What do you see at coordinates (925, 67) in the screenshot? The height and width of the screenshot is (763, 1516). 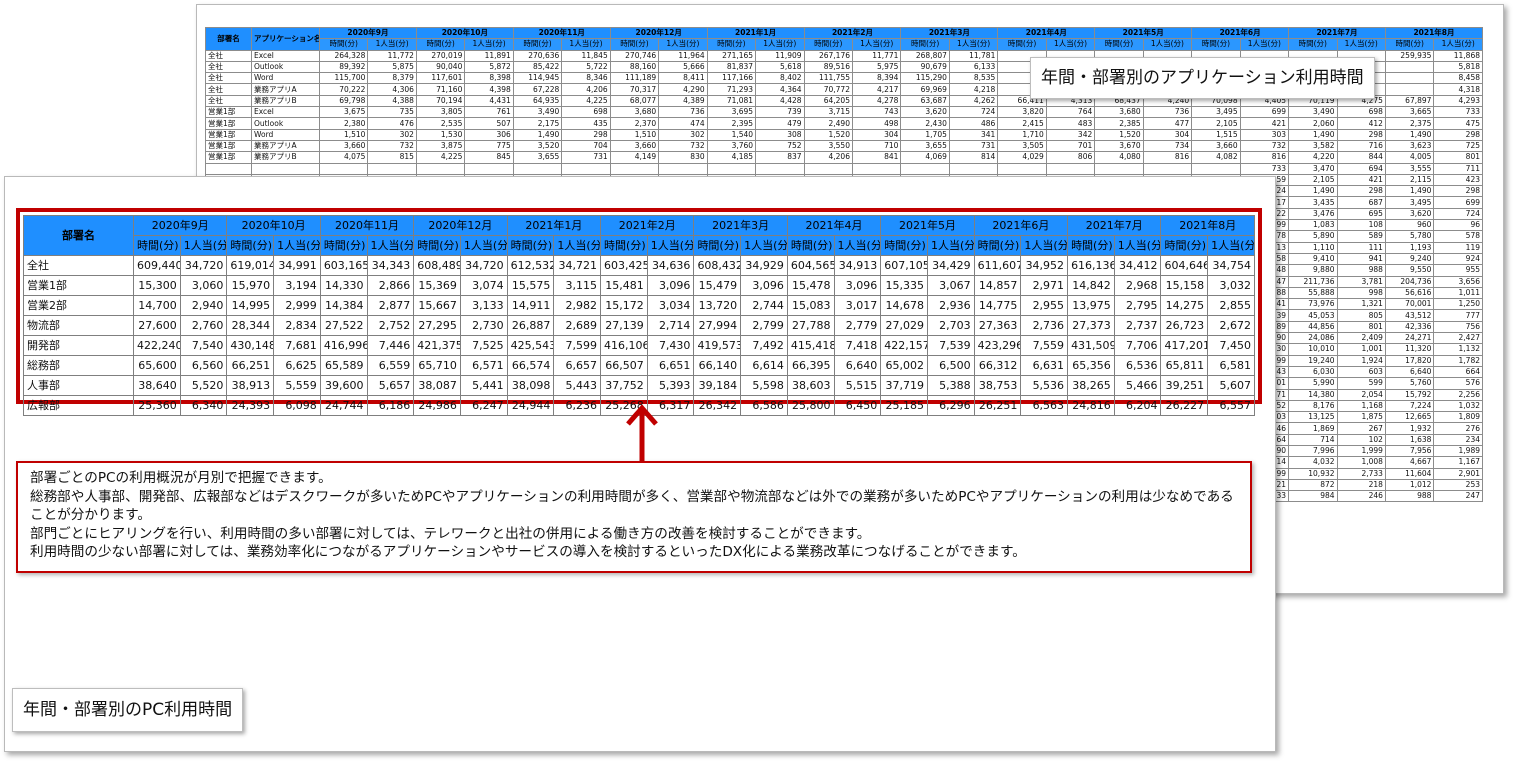 I see `value-cell: 90,679` at bounding box center [925, 67].